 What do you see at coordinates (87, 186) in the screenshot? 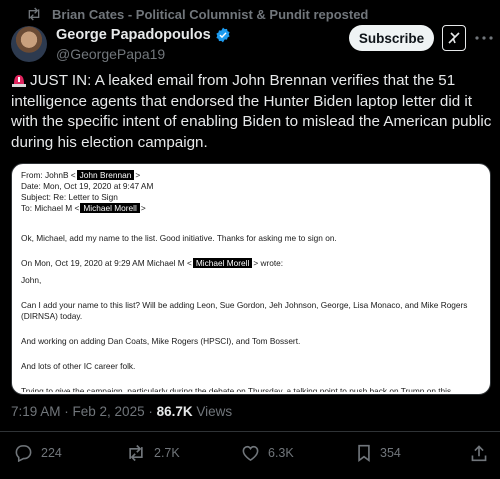
I see `email-date: Date: Mon, Oct 19, 2020 at 9:47 AM` at bounding box center [87, 186].